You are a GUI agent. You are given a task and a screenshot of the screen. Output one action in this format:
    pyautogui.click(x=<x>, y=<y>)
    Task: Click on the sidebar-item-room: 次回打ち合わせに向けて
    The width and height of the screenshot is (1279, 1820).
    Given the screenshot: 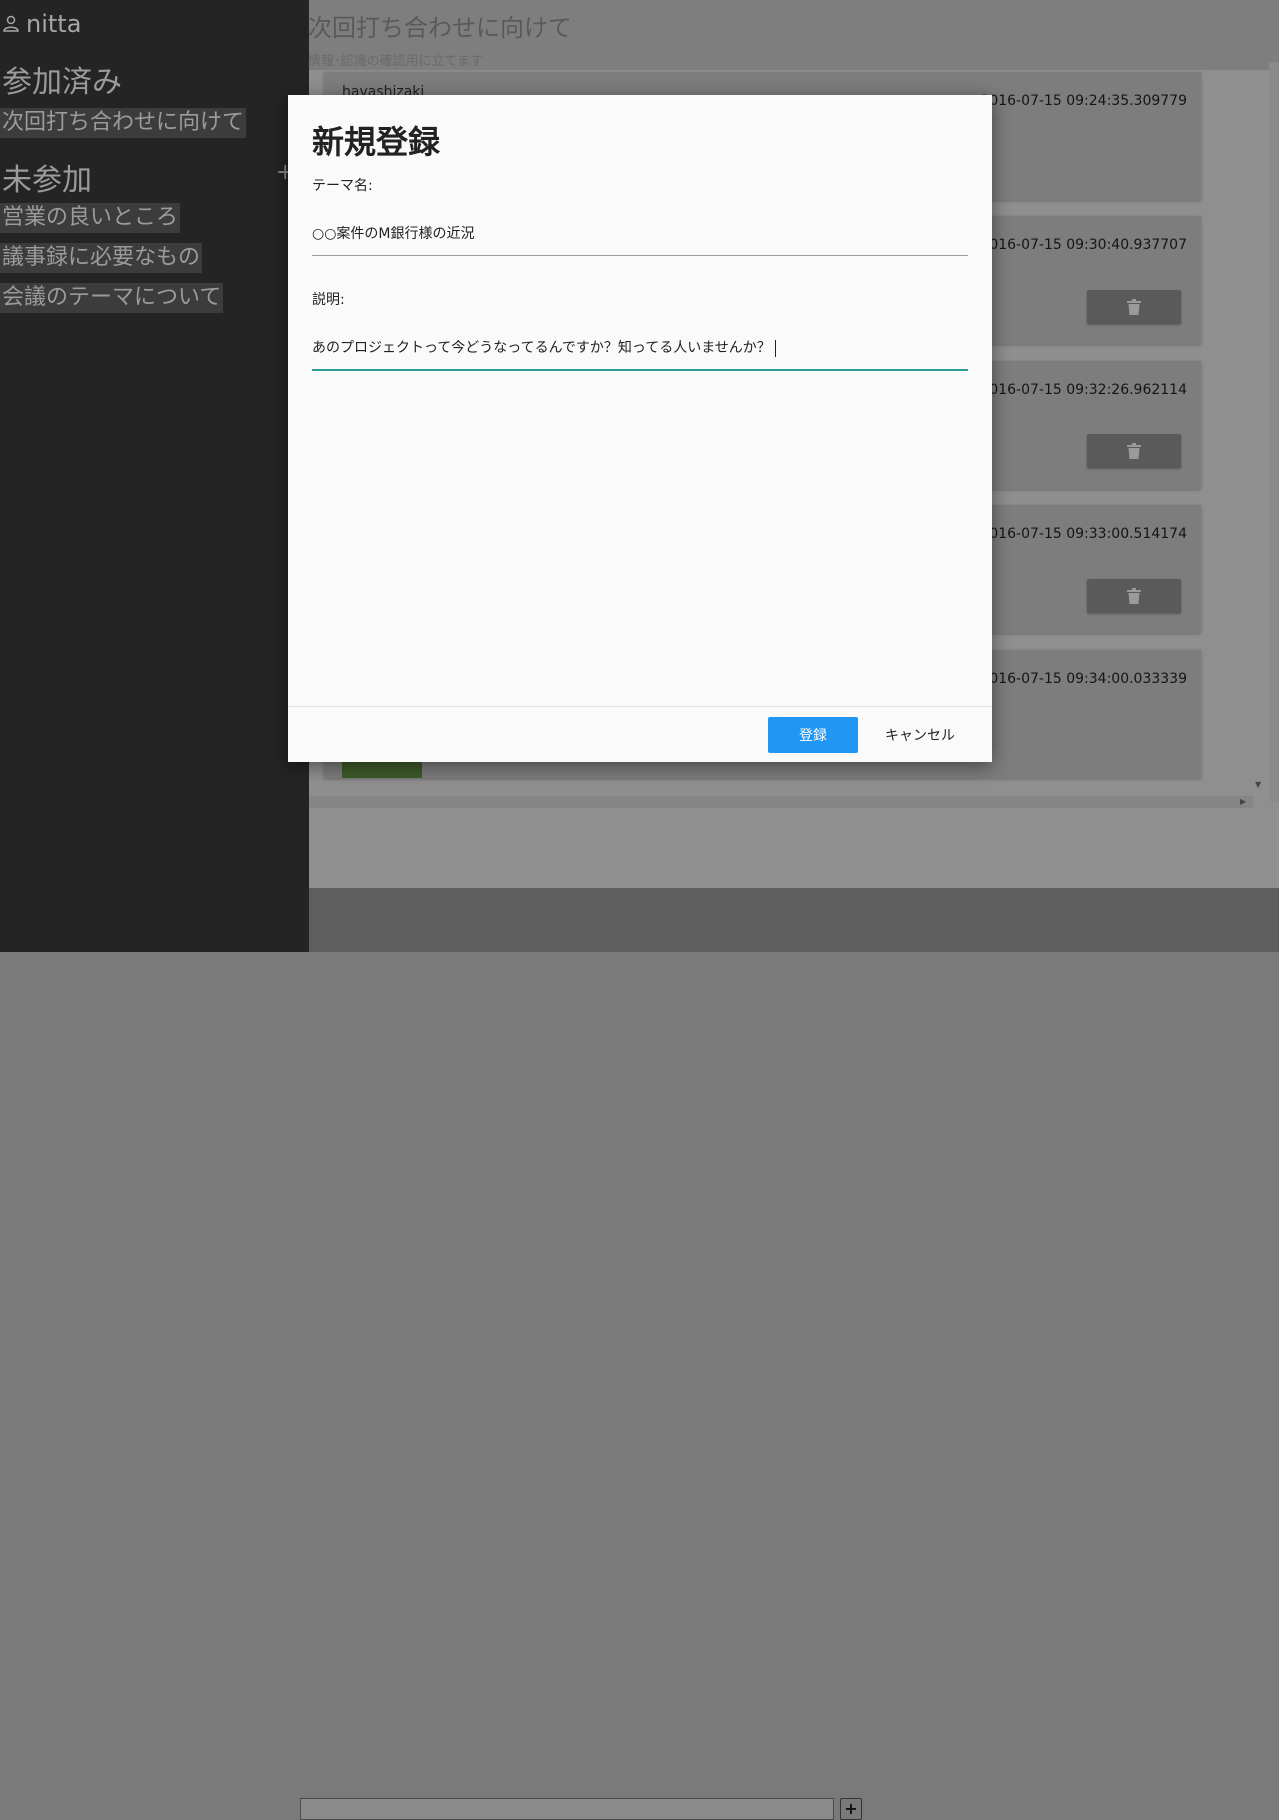 What is the action you would take?
    pyautogui.click(x=123, y=123)
    